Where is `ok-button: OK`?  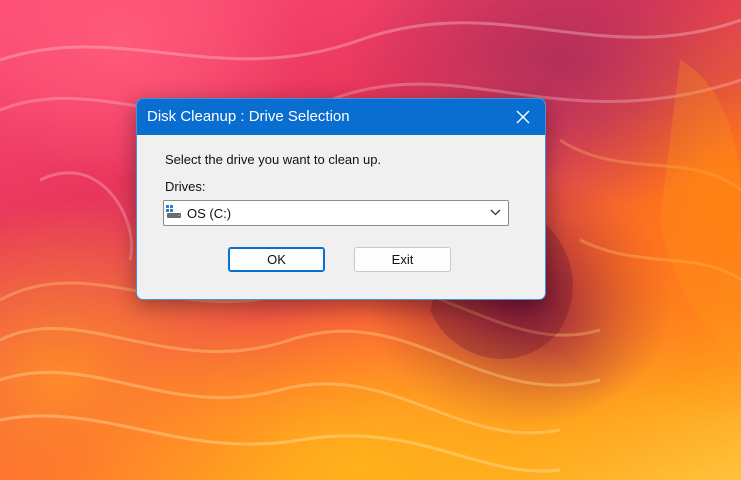 ok-button: OK is located at coordinates (276, 259).